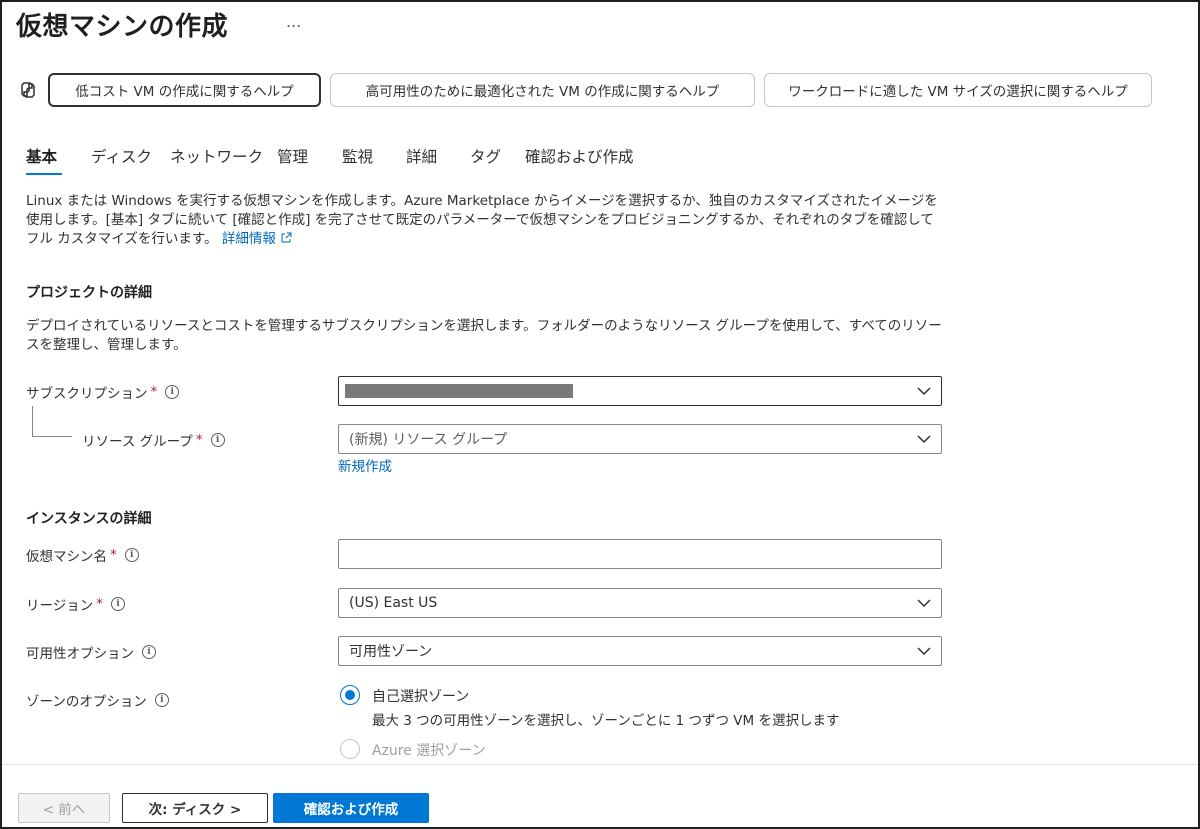  Describe the element at coordinates (485, 156) in the screenshot. I see `tab-tags: タグ` at that location.